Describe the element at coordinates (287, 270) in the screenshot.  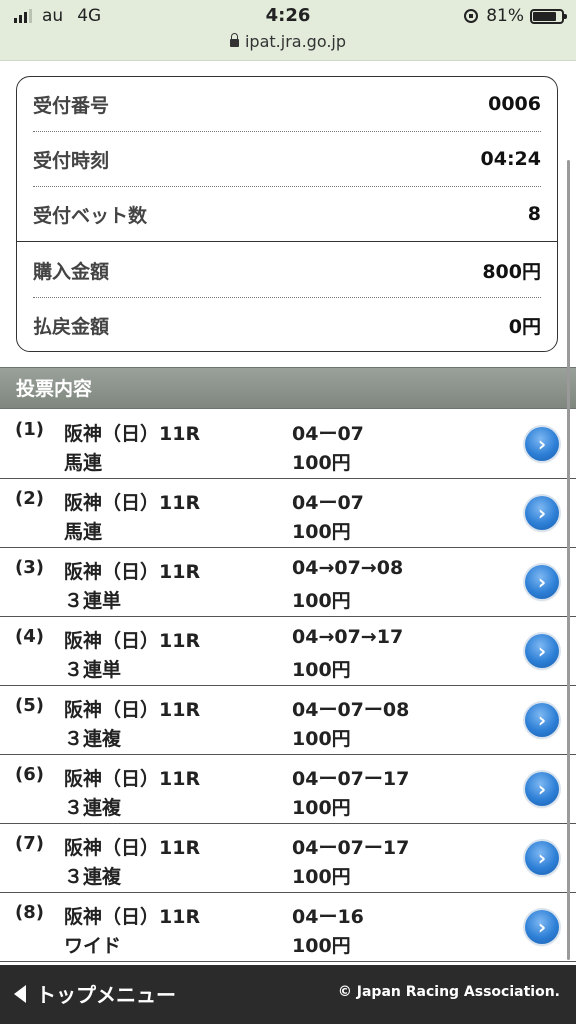
I see `summary-row-purchase-amount: 購入金額 800円` at that location.